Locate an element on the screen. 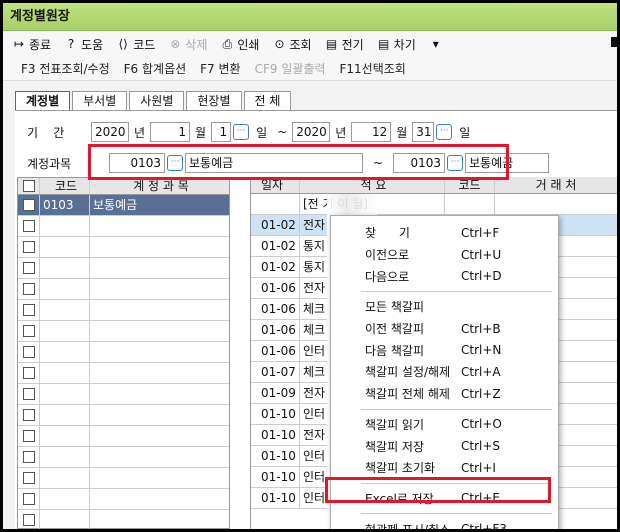 The width and height of the screenshot is (620, 532). toolbar-button-label: 삭제 is located at coordinates (196, 44).